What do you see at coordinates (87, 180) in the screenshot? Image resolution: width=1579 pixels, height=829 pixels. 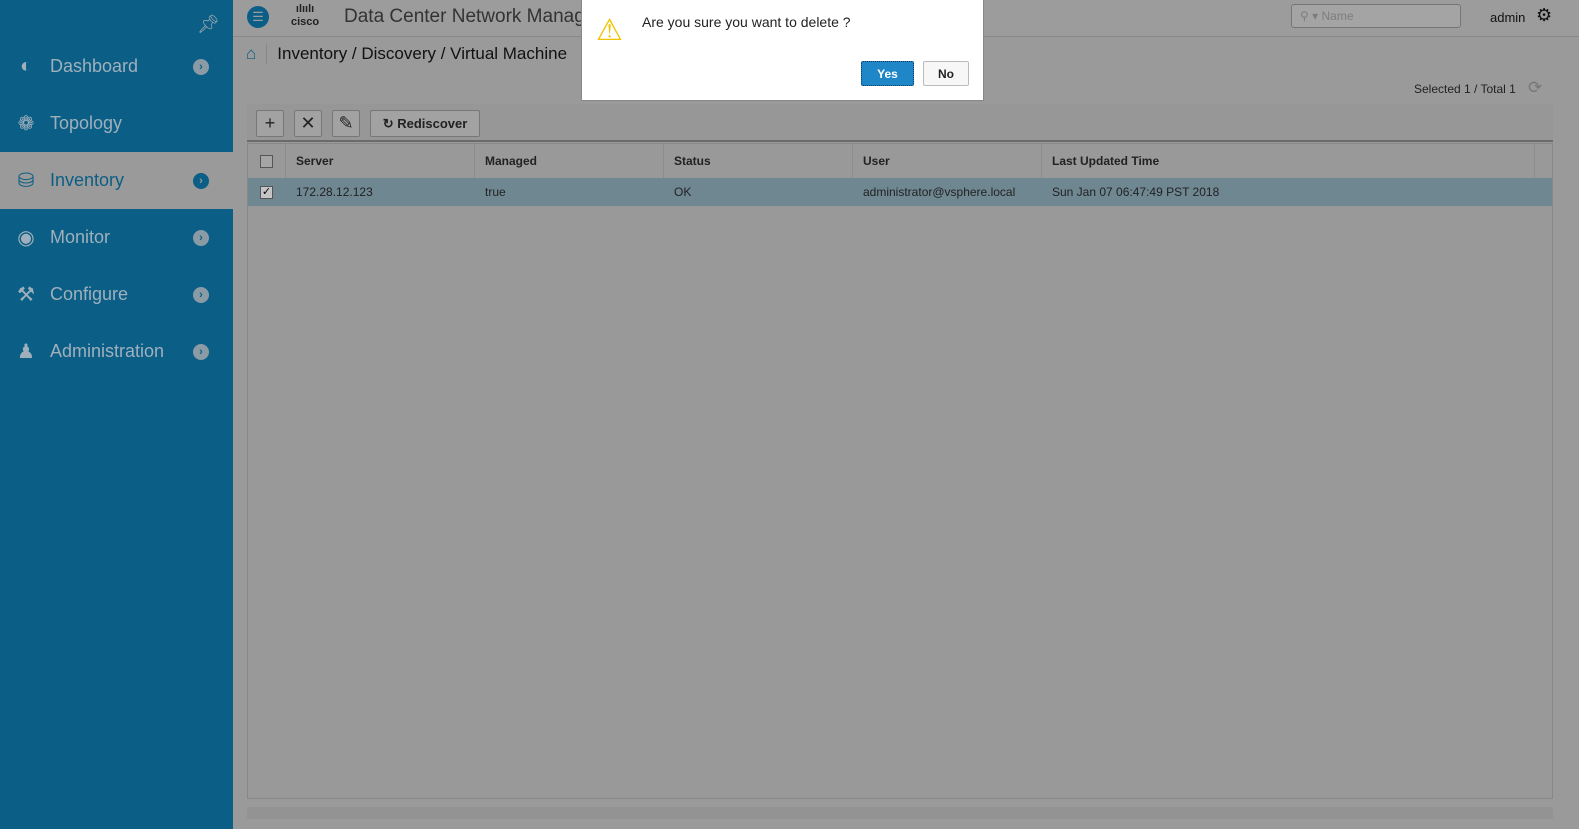 I see `sidebar-item-label: Inventory` at bounding box center [87, 180].